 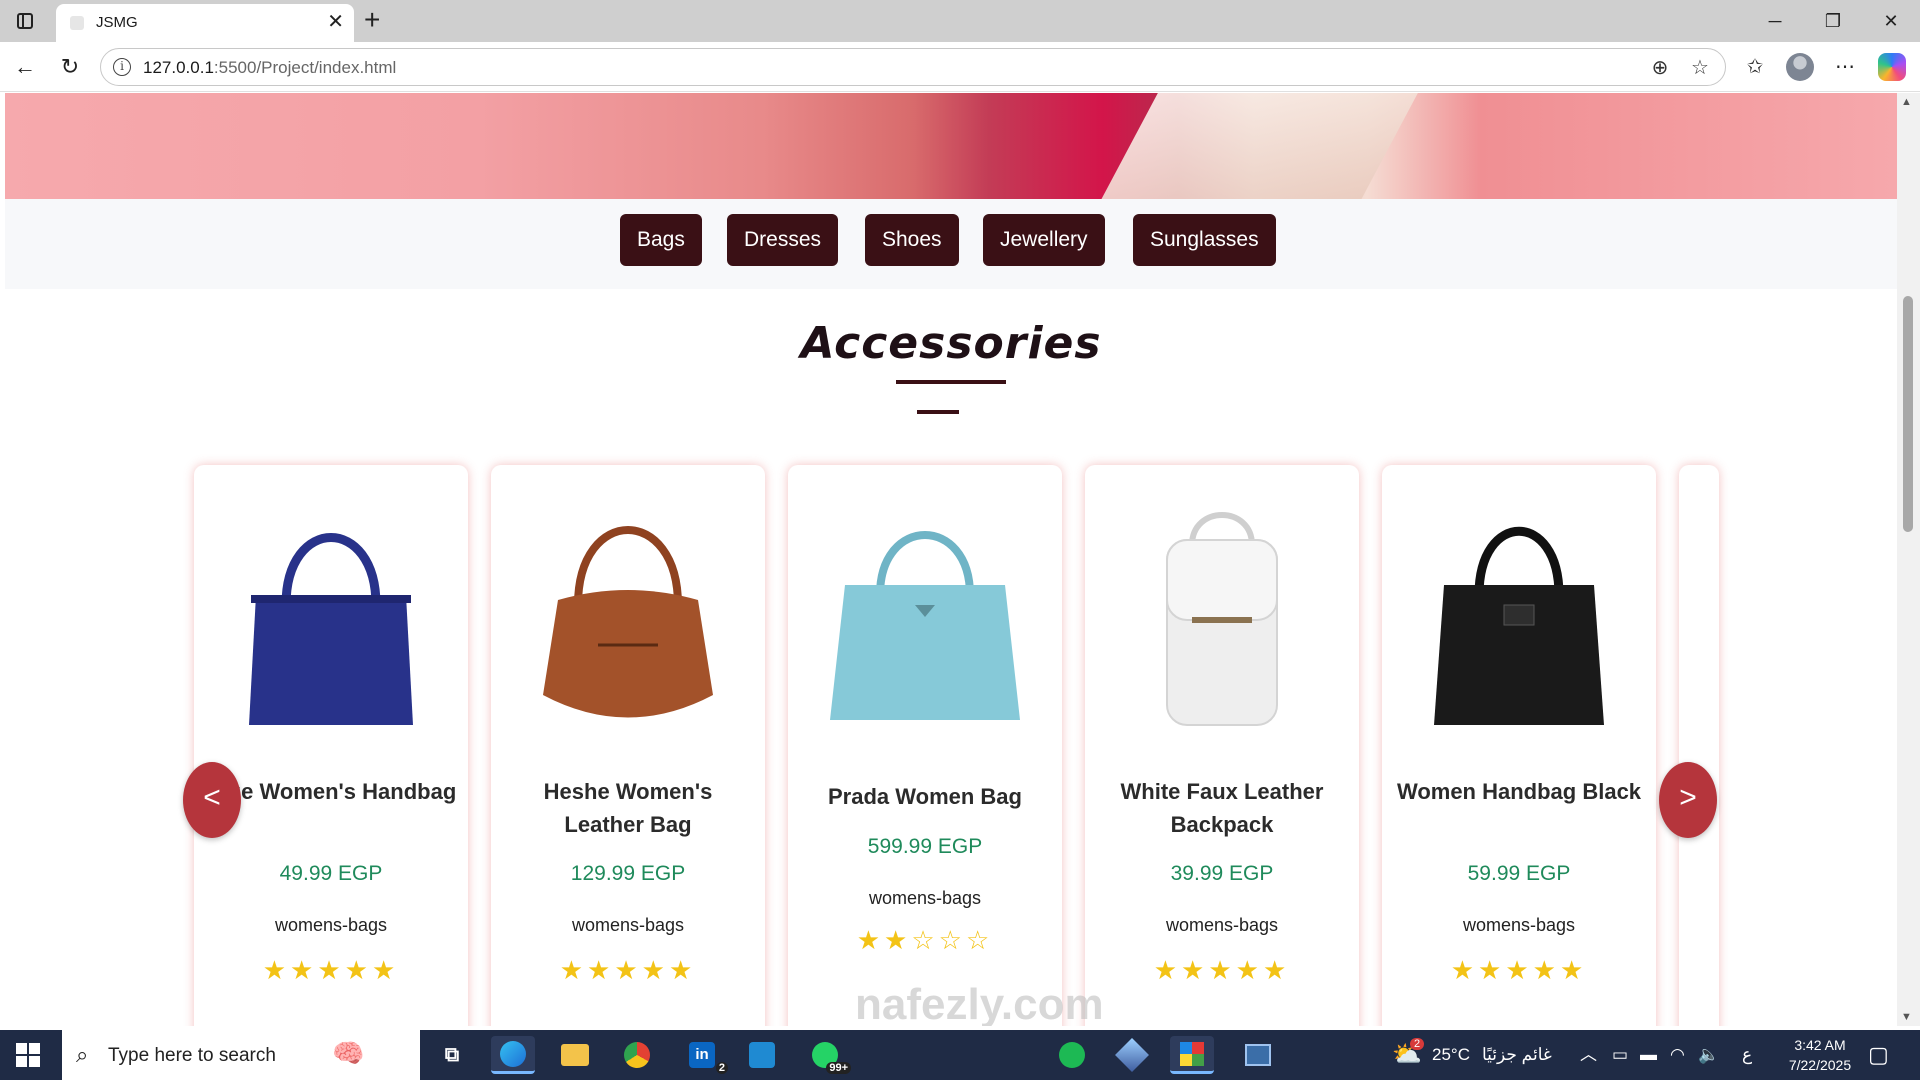 What do you see at coordinates (1833, 21) in the screenshot?
I see `restore-icon: ❐` at bounding box center [1833, 21].